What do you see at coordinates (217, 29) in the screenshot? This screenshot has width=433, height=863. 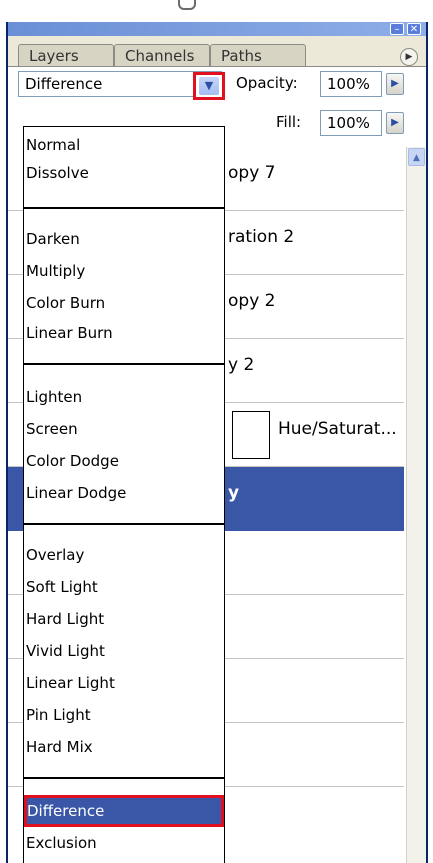 I see `palette-titlebar: – ✕` at bounding box center [217, 29].